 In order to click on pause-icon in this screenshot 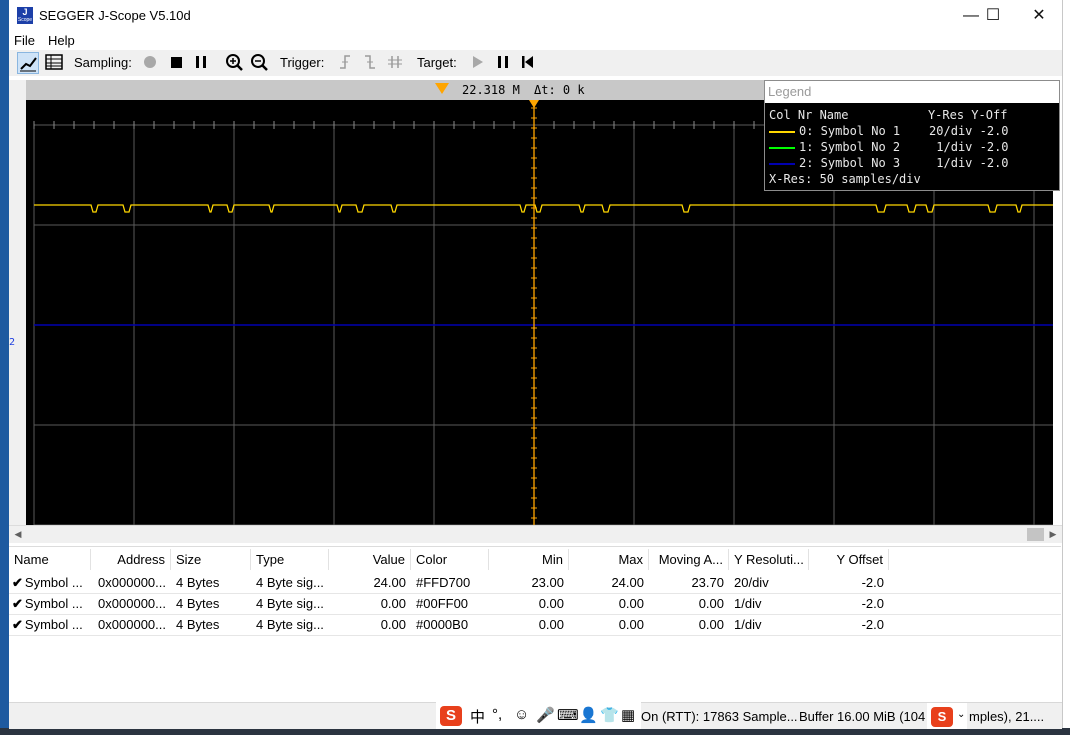, I will do `click(201, 62)`.